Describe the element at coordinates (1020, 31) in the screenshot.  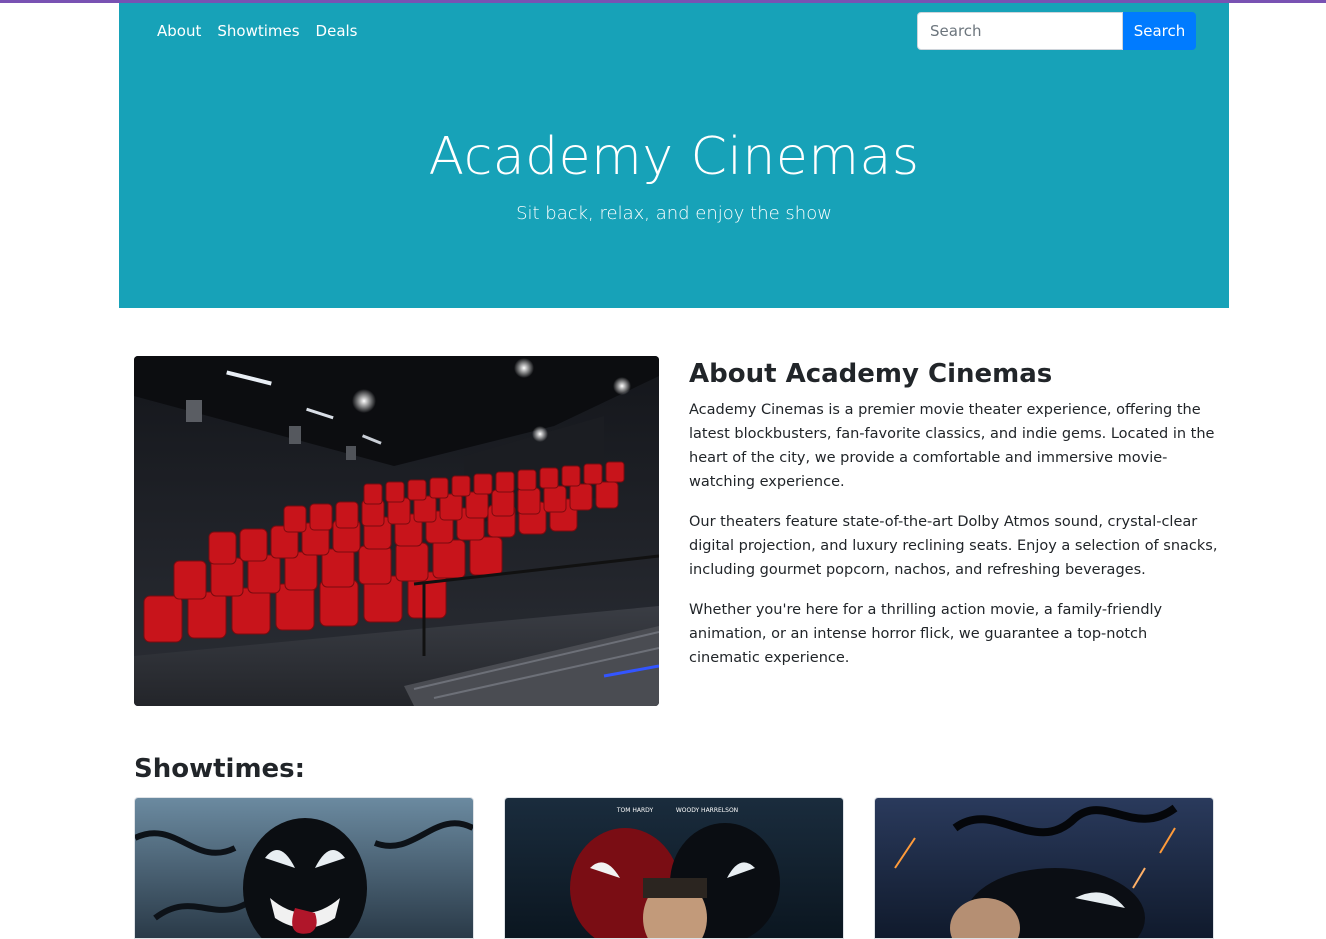
I see `search-input` at that location.